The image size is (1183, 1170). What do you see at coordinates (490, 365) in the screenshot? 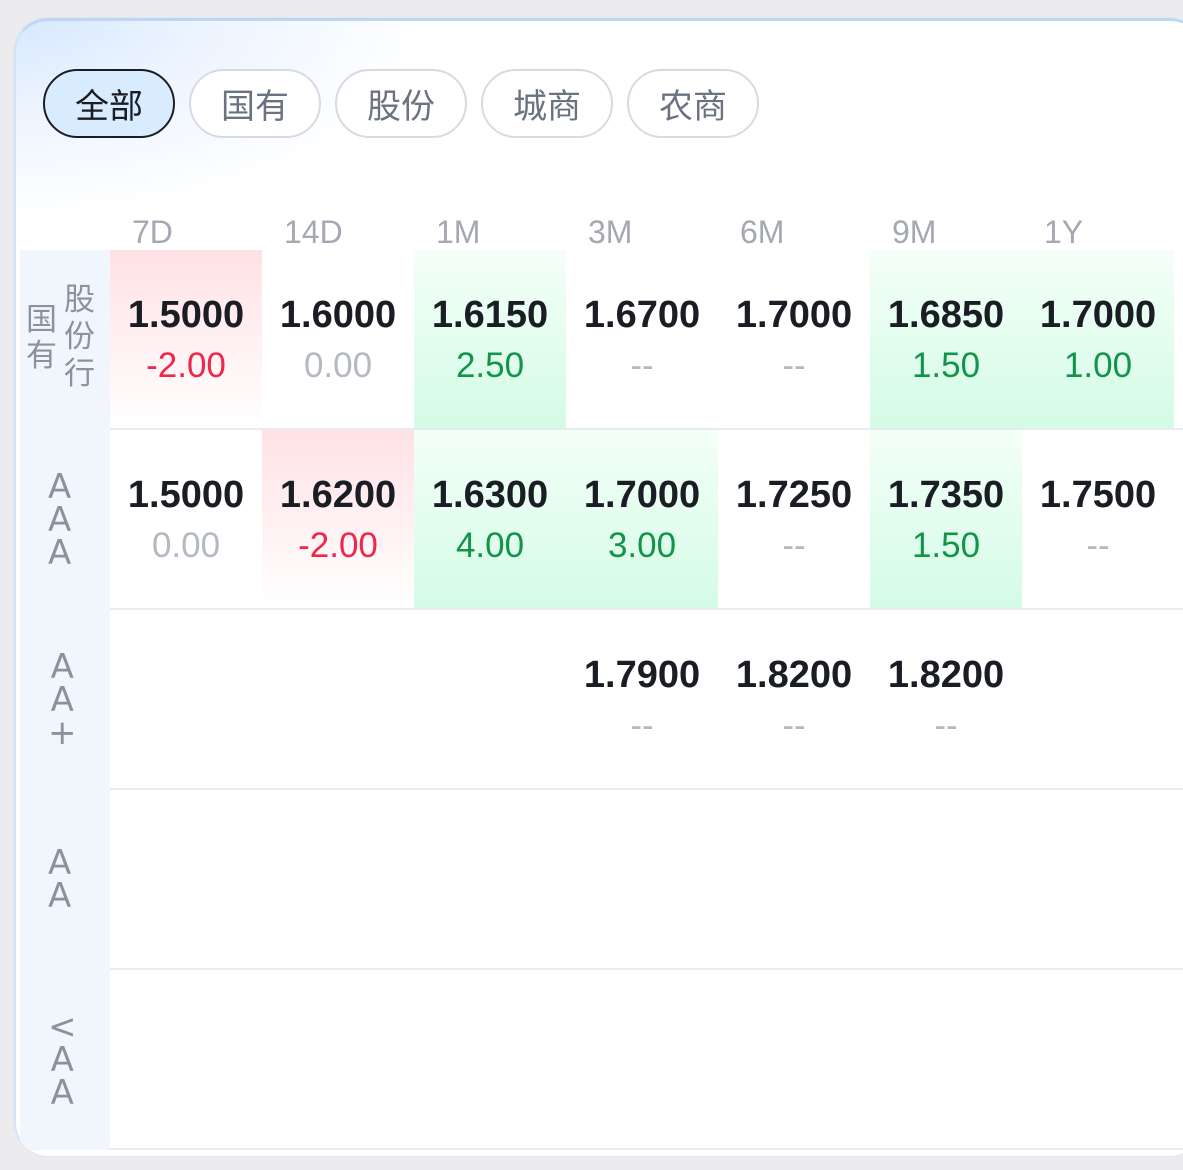
I see `rate-change: 2.50` at bounding box center [490, 365].